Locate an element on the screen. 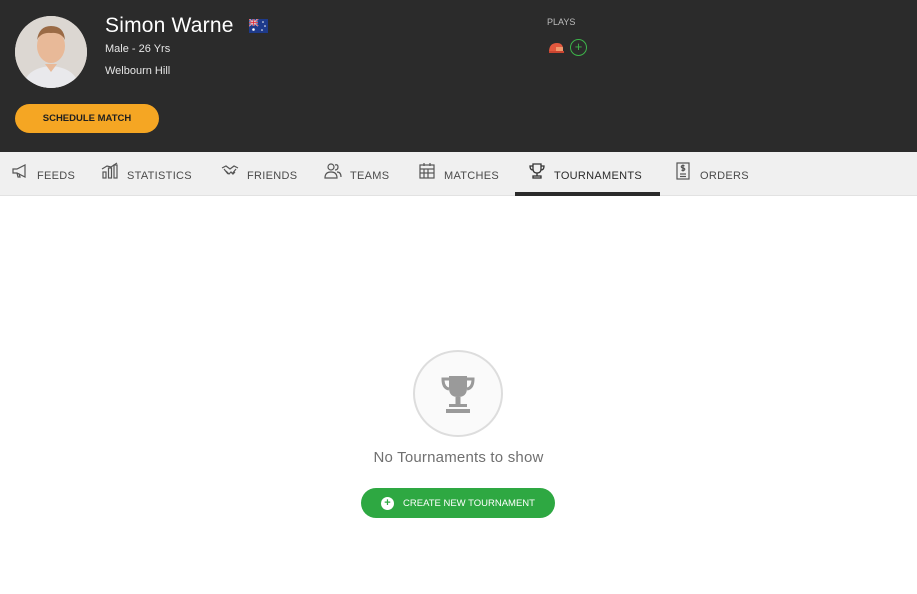 This screenshot has height=594, width=917. profile-location: Welbourn Hill is located at coordinates (138, 71).